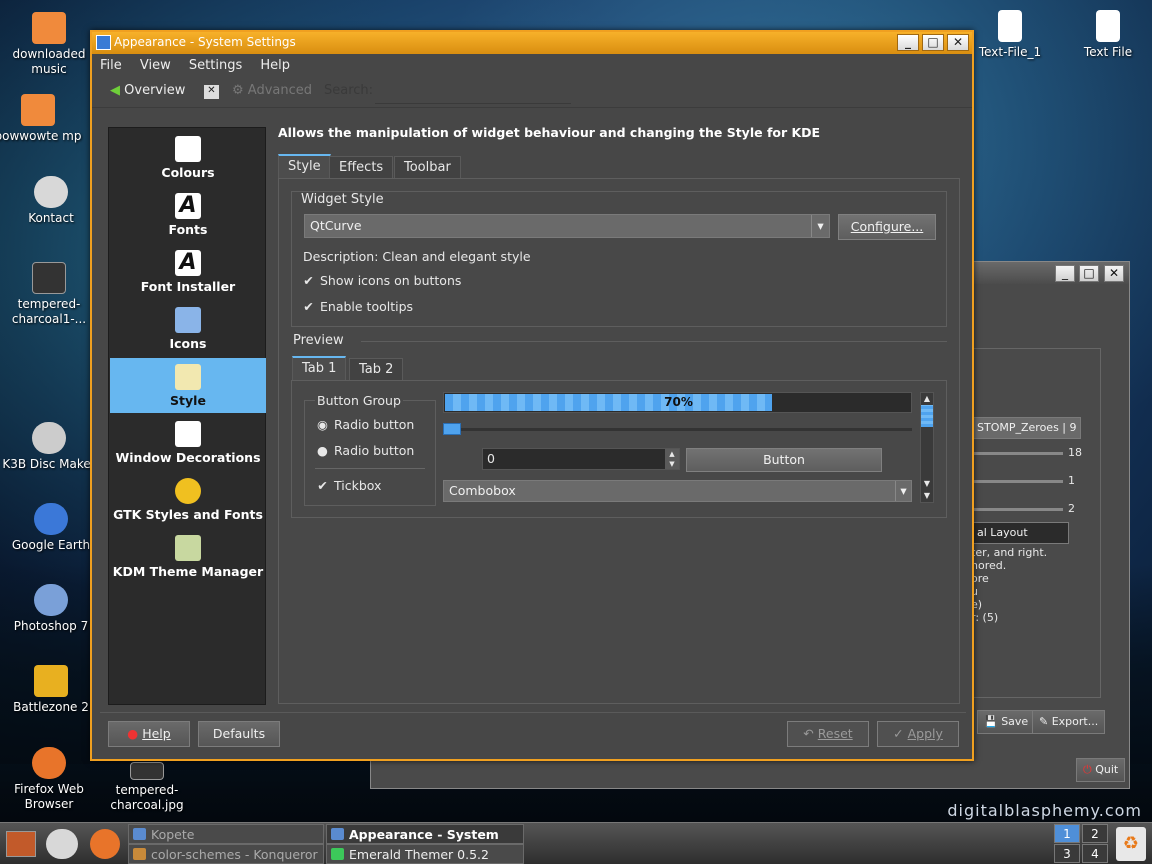  I want to click on back-arrow-icon: ◀, so click(115, 90).